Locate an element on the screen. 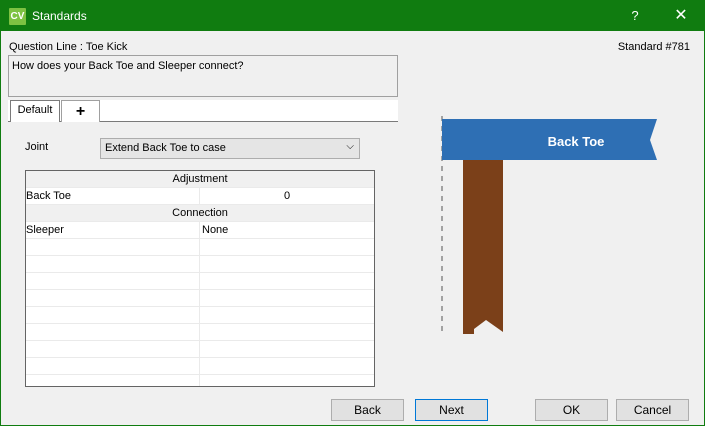 This screenshot has width=705, height=426. tab-strip: Default + is located at coordinates (203, 111).